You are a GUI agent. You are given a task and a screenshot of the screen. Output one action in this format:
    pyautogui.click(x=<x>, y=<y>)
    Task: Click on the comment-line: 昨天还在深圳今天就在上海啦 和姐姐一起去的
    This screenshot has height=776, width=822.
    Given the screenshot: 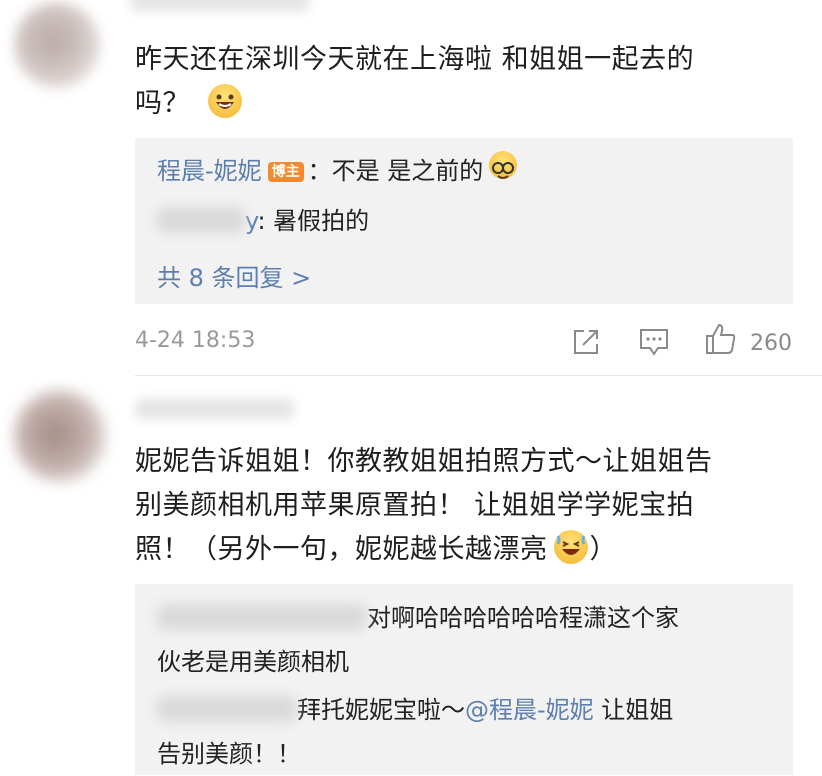 What is the action you would take?
    pyautogui.click(x=415, y=59)
    